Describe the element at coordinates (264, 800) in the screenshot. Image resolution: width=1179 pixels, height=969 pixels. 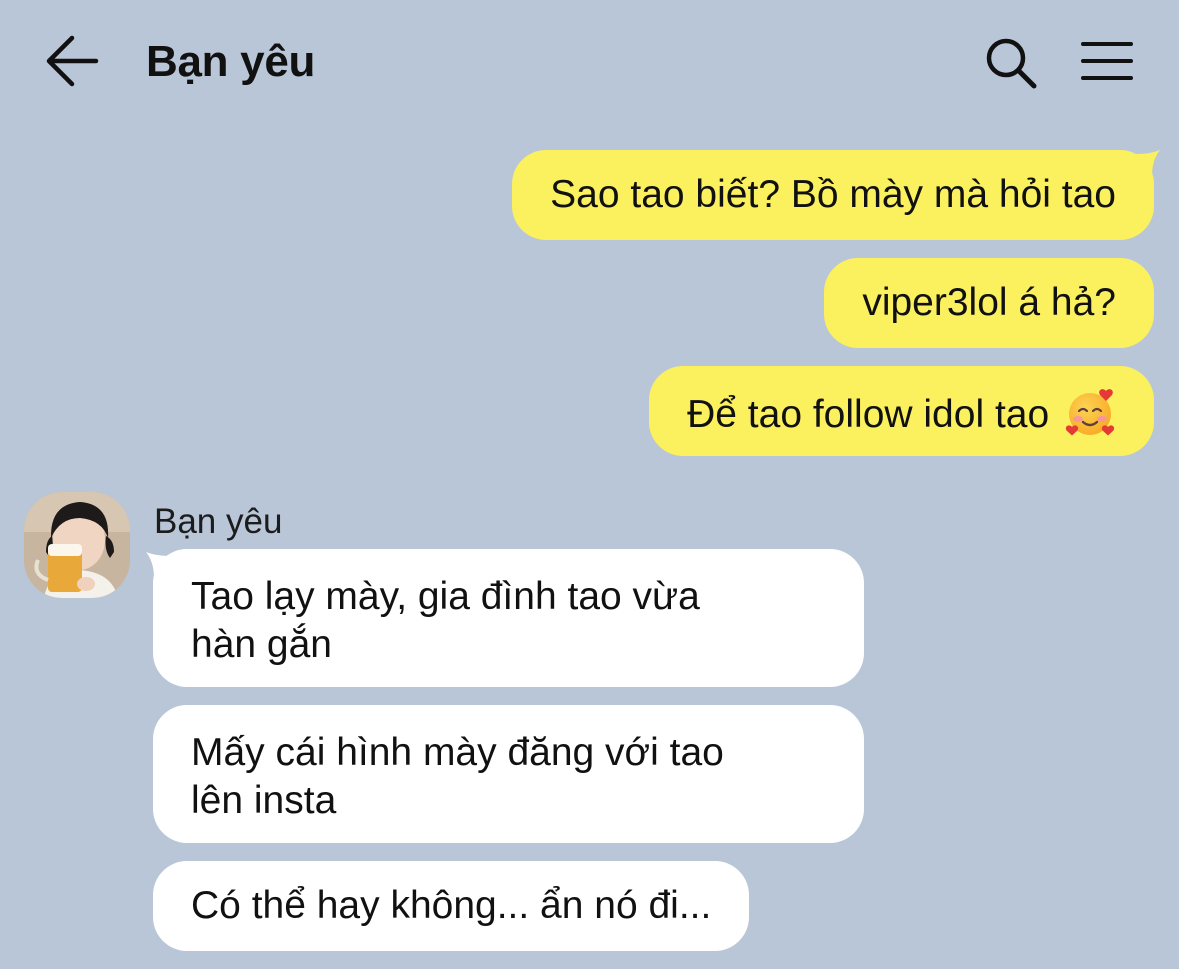
I see `message-text-line: lên insta` at that location.